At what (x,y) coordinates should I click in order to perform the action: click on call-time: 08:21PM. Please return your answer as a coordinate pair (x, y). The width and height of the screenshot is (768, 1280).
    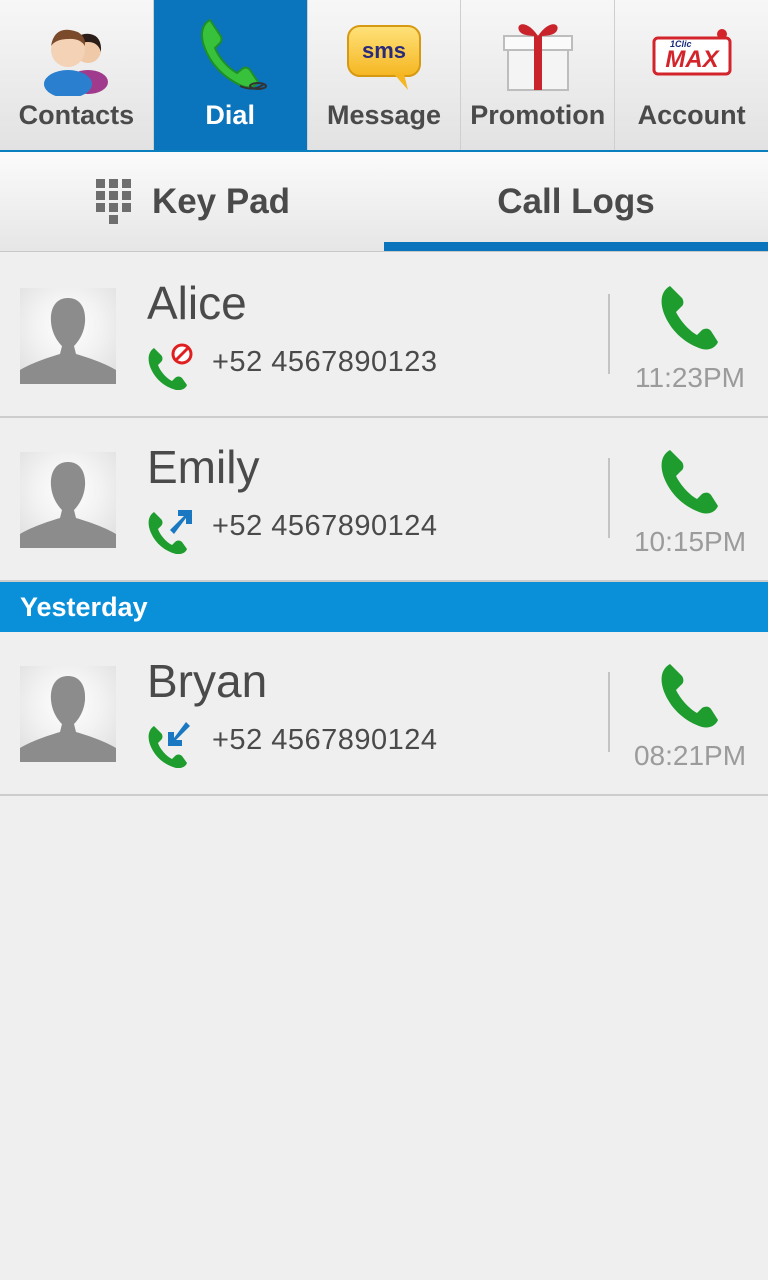
    Looking at the image, I should click on (690, 755).